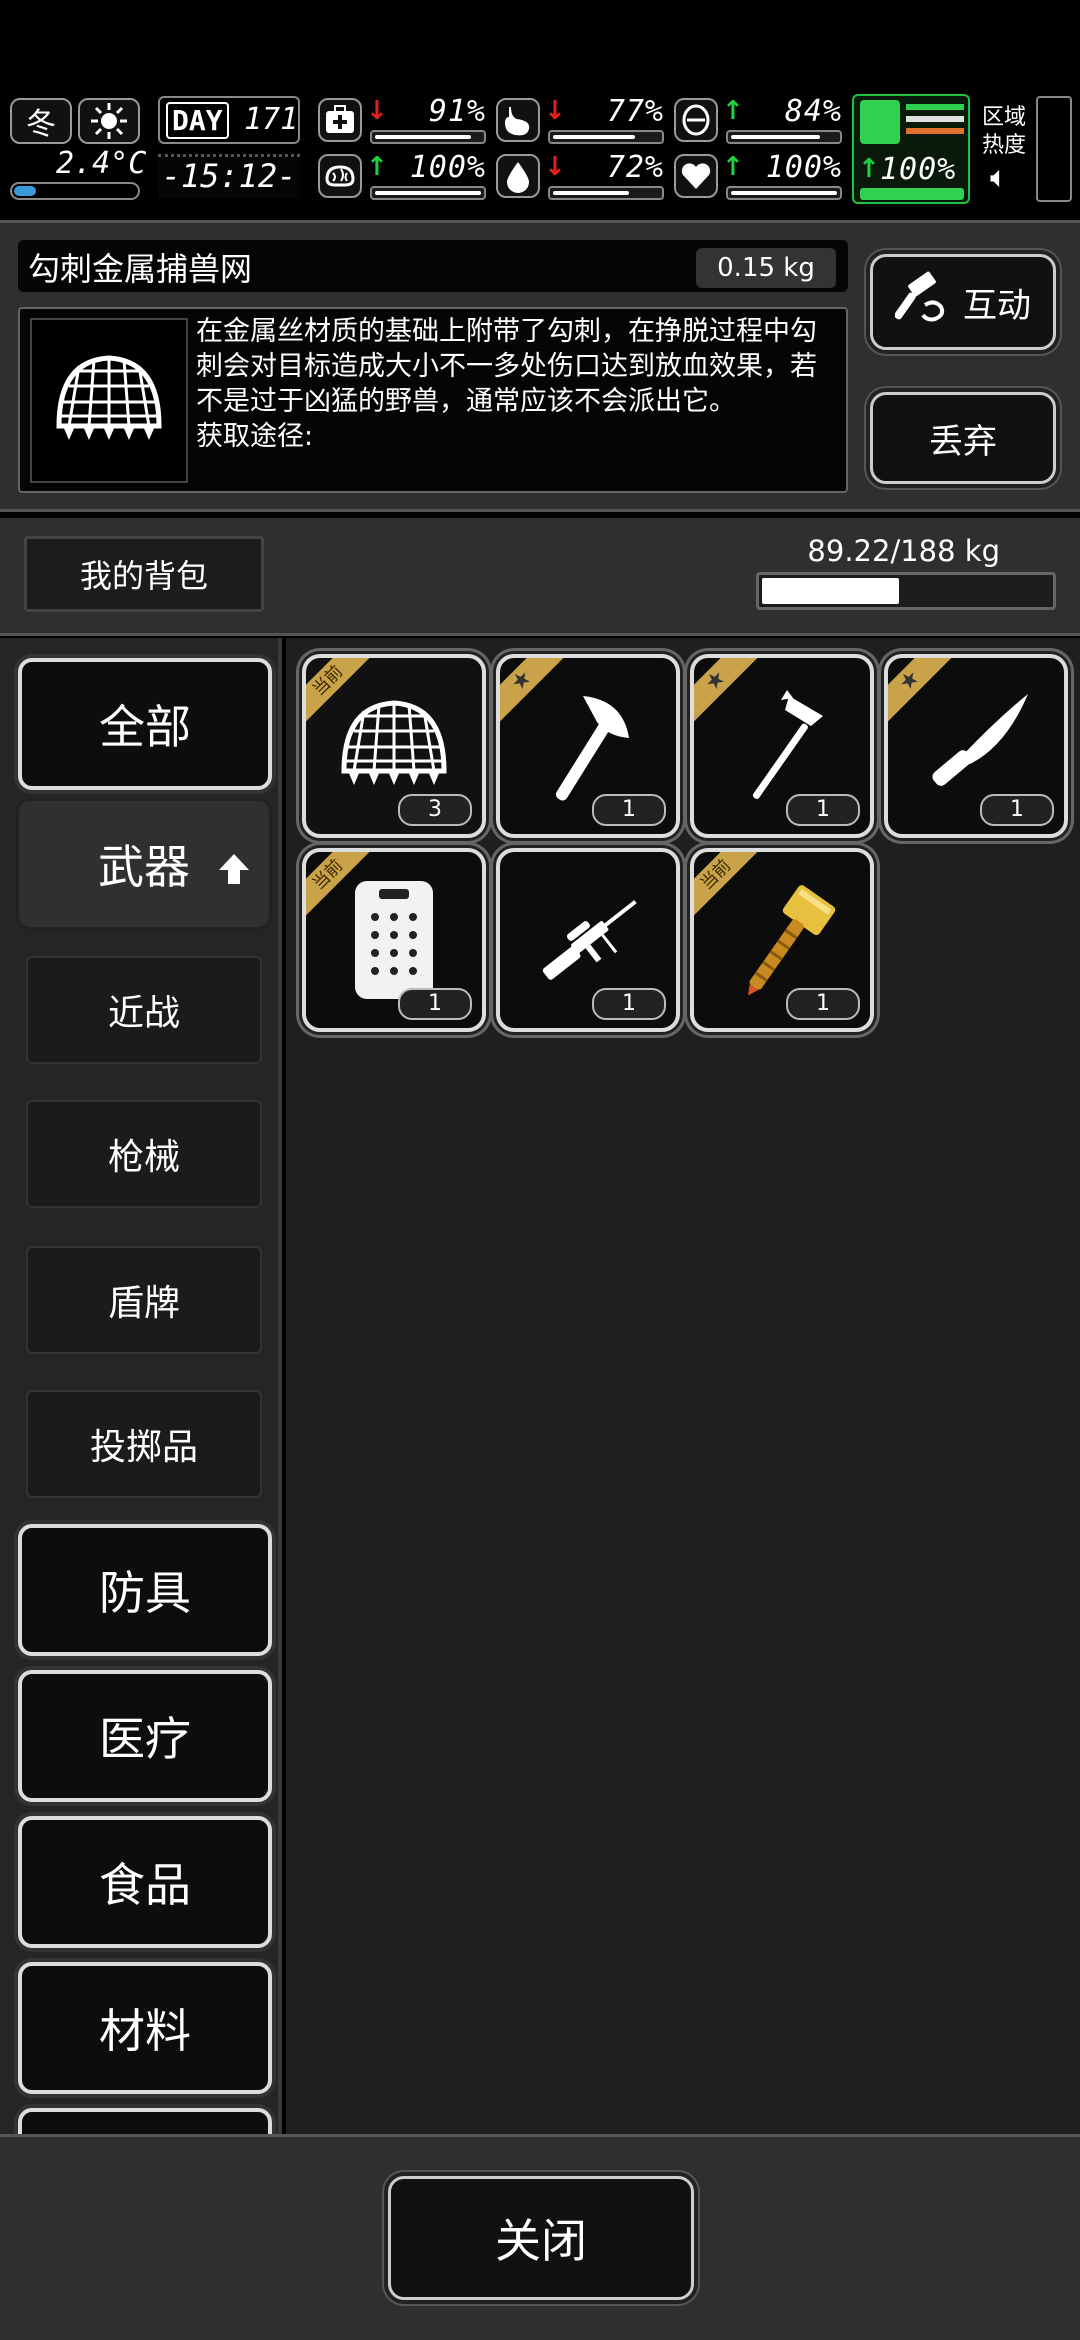  I want to click on stamina-bar, so click(912, 194).